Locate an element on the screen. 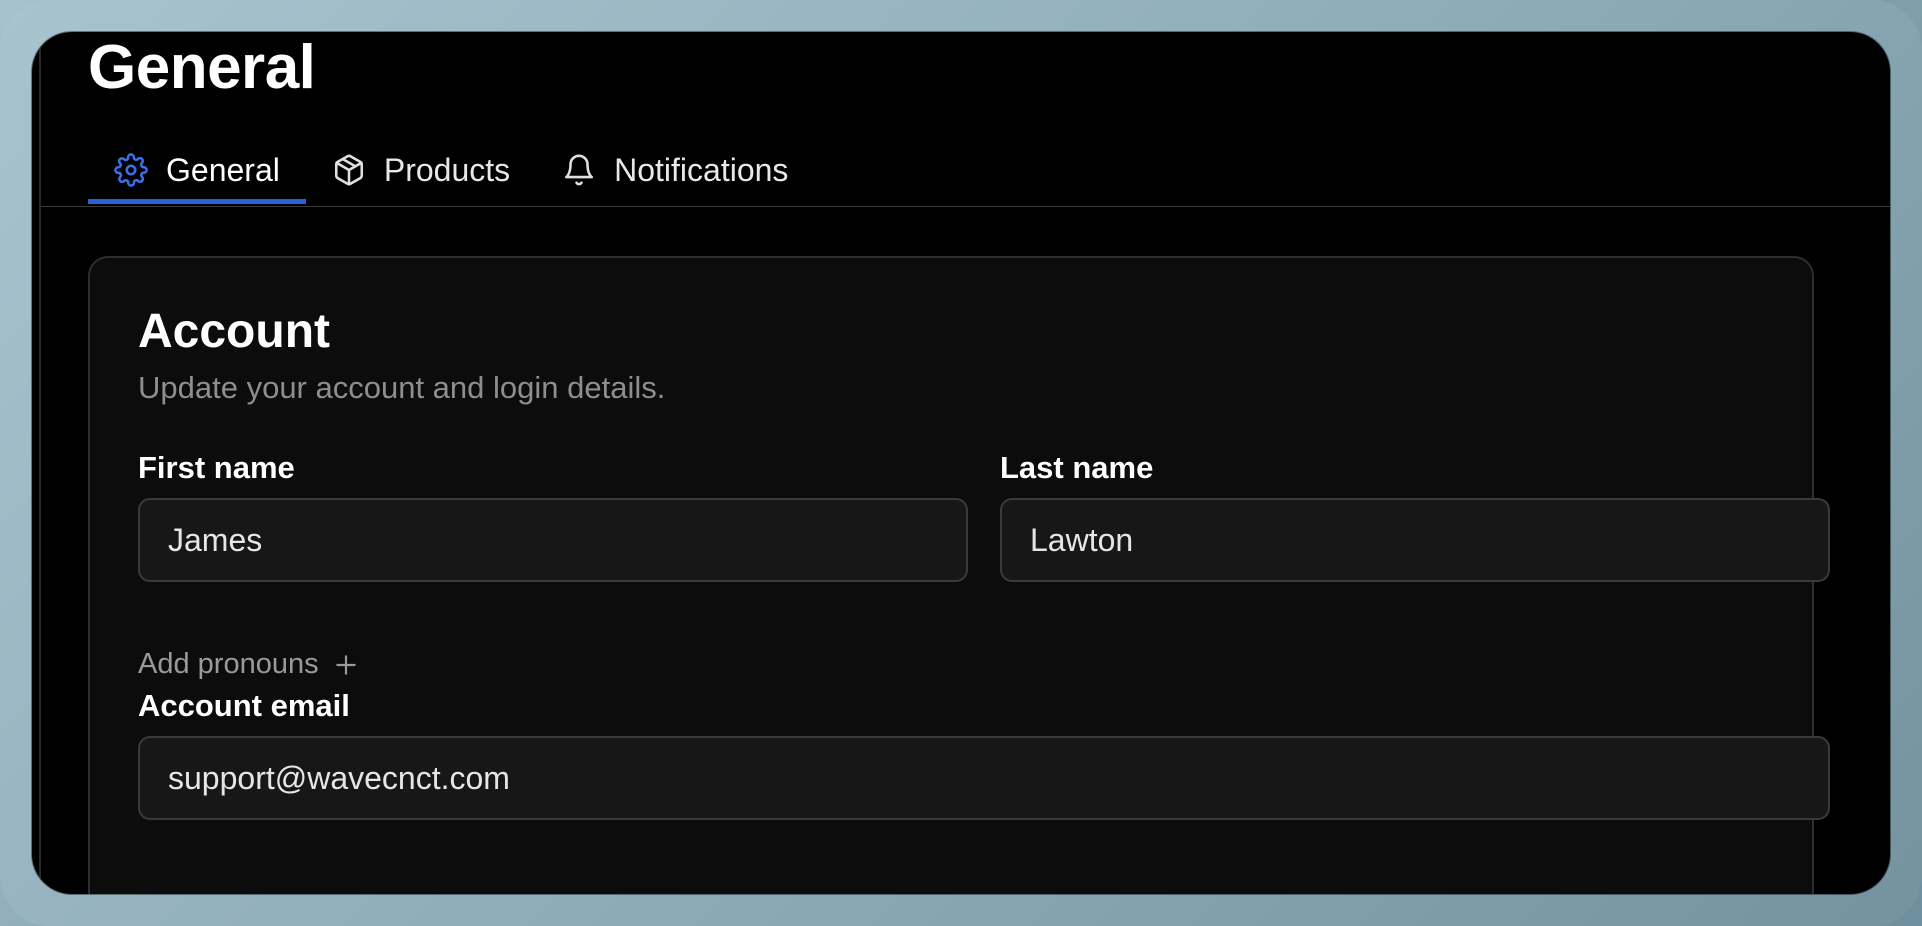 Image resolution: width=1922 pixels, height=926 pixels. add-pronouns-label: Add pronouns is located at coordinates (228, 664).